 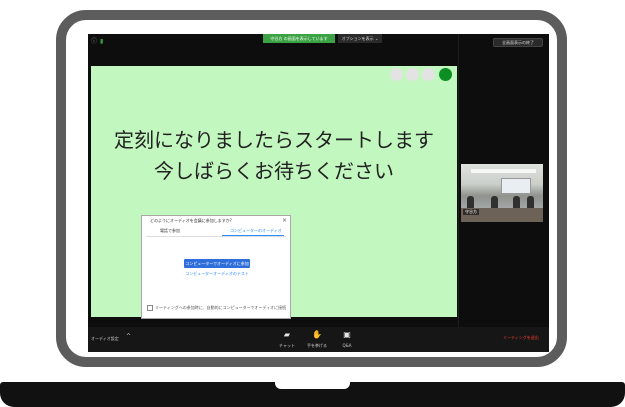 I want to click on raise-hand-button: ✋ 手を挙げる, so click(x=317, y=339).